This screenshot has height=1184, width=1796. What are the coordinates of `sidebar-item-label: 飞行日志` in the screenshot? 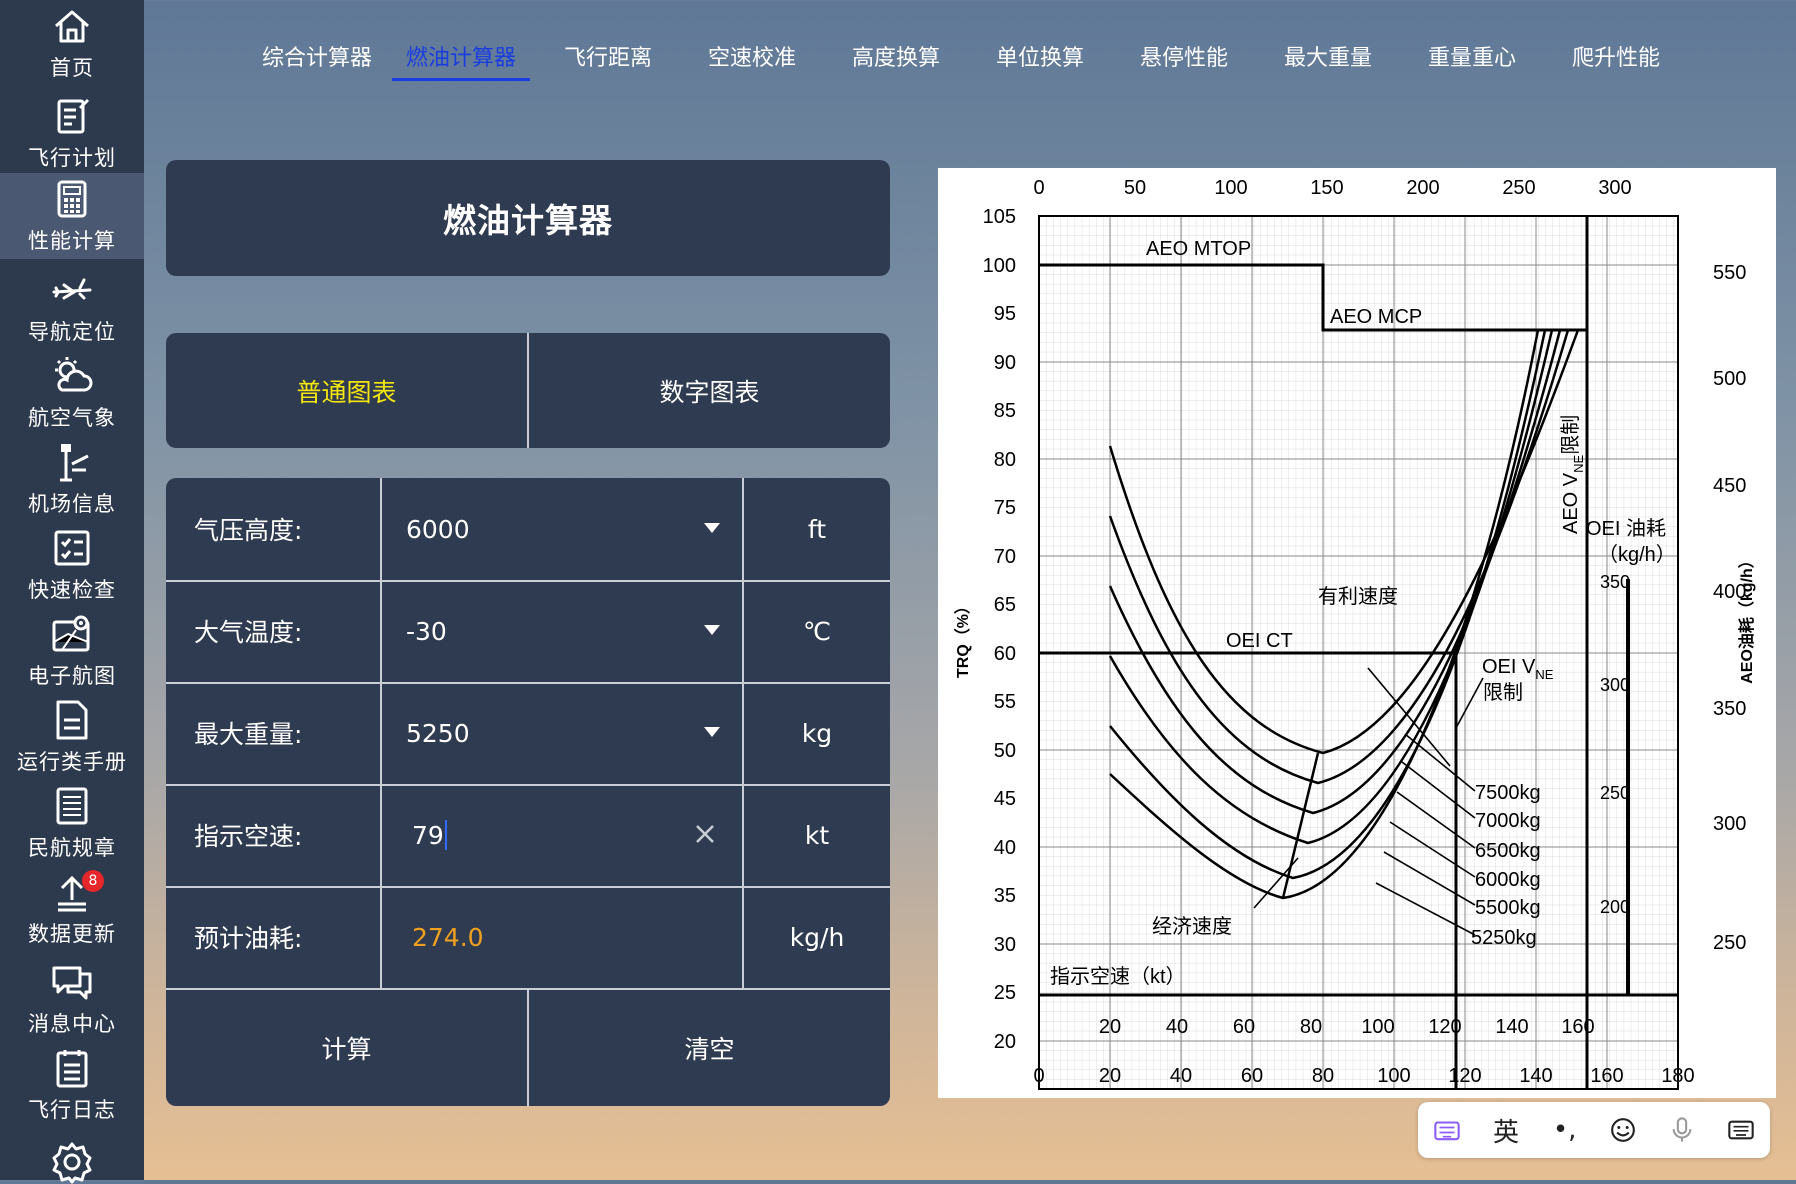 It's located at (72, 1110).